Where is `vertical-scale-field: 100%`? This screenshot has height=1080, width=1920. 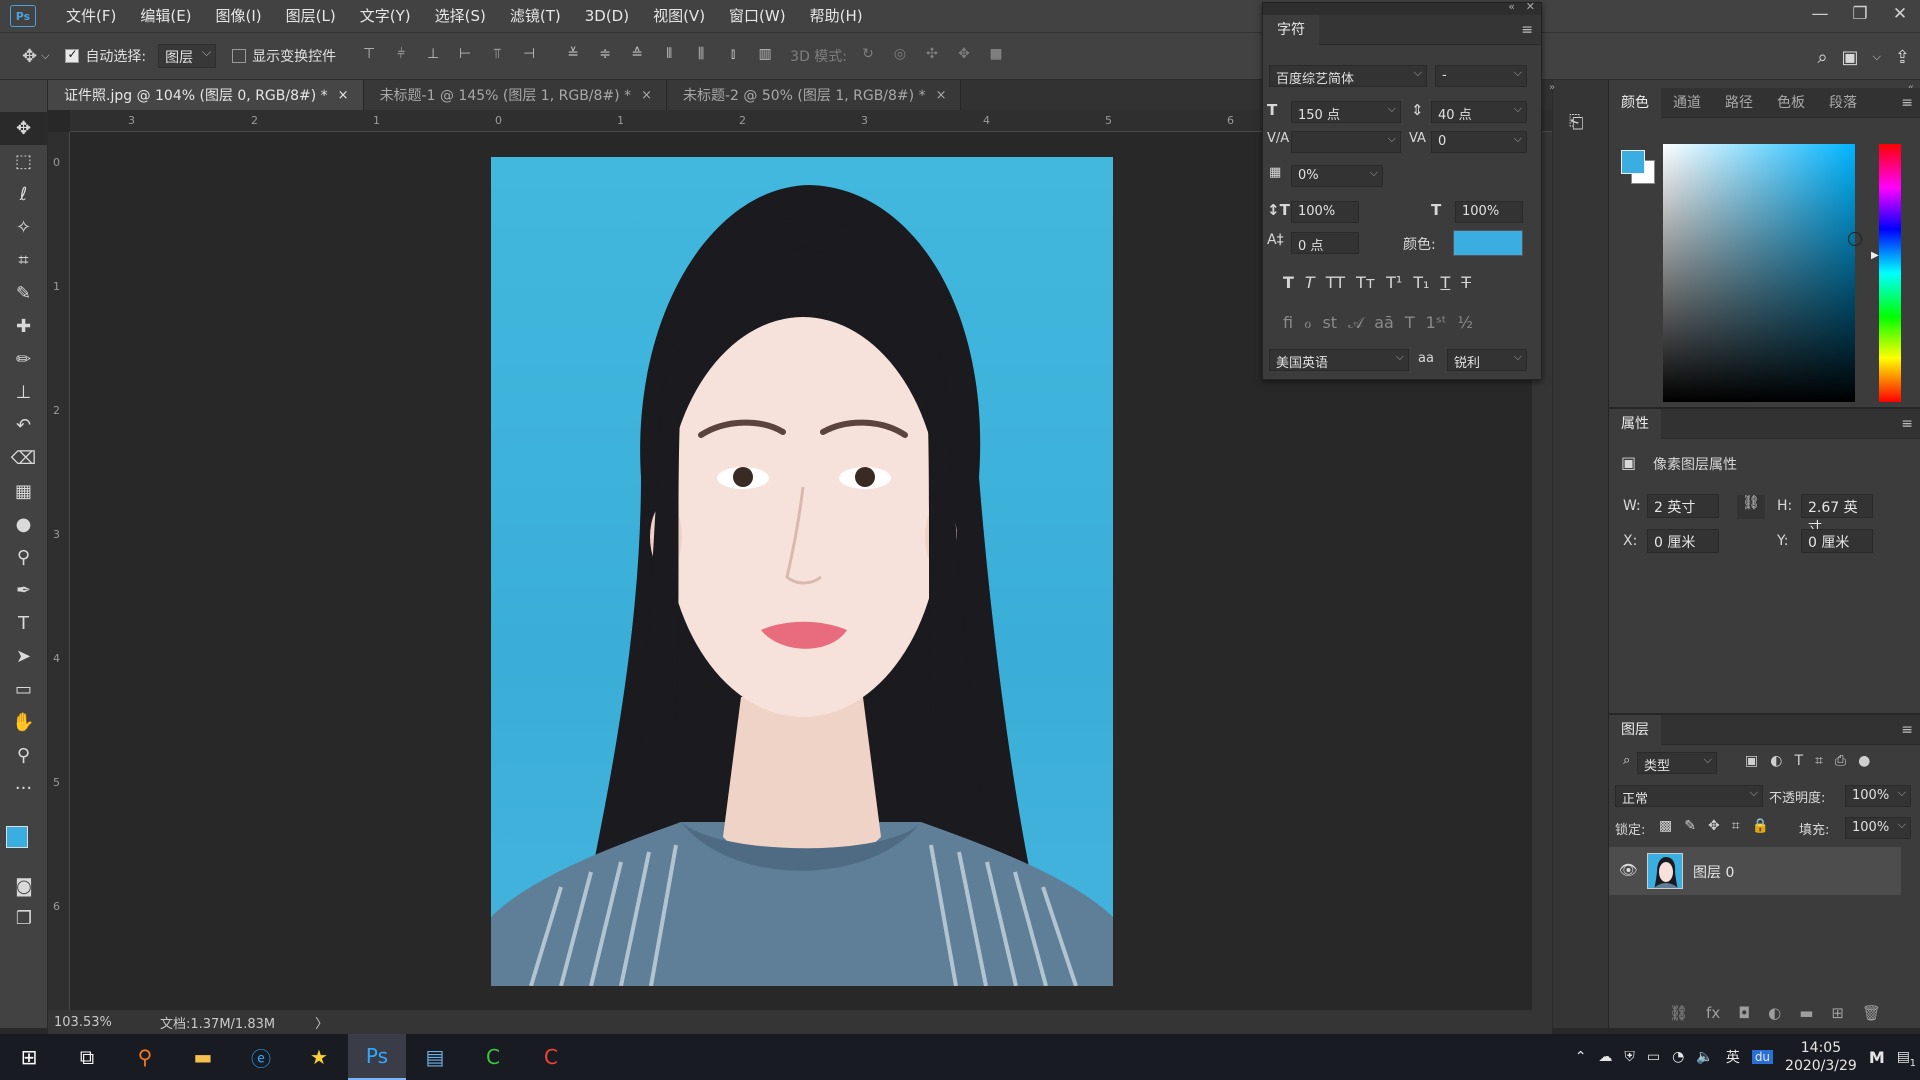
vertical-scale-field: 100% is located at coordinates (1325, 212).